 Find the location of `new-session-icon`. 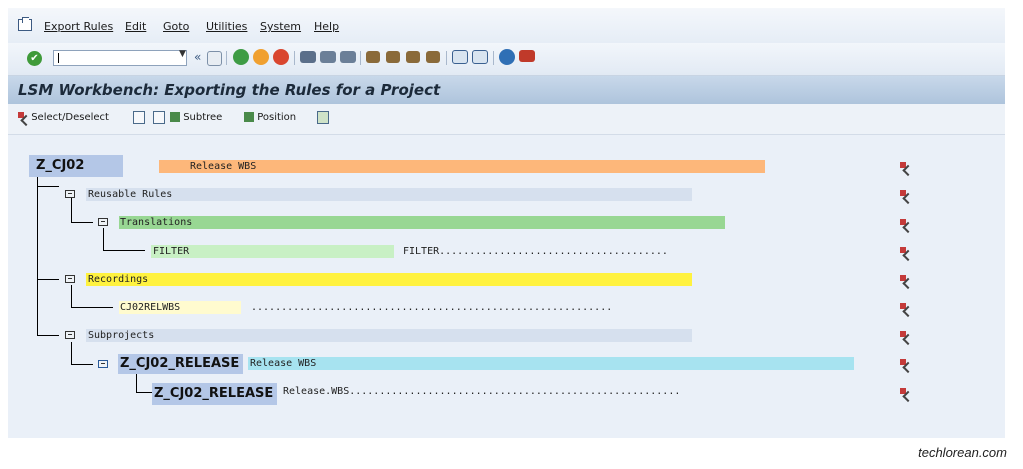

new-session-icon is located at coordinates (460, 57).